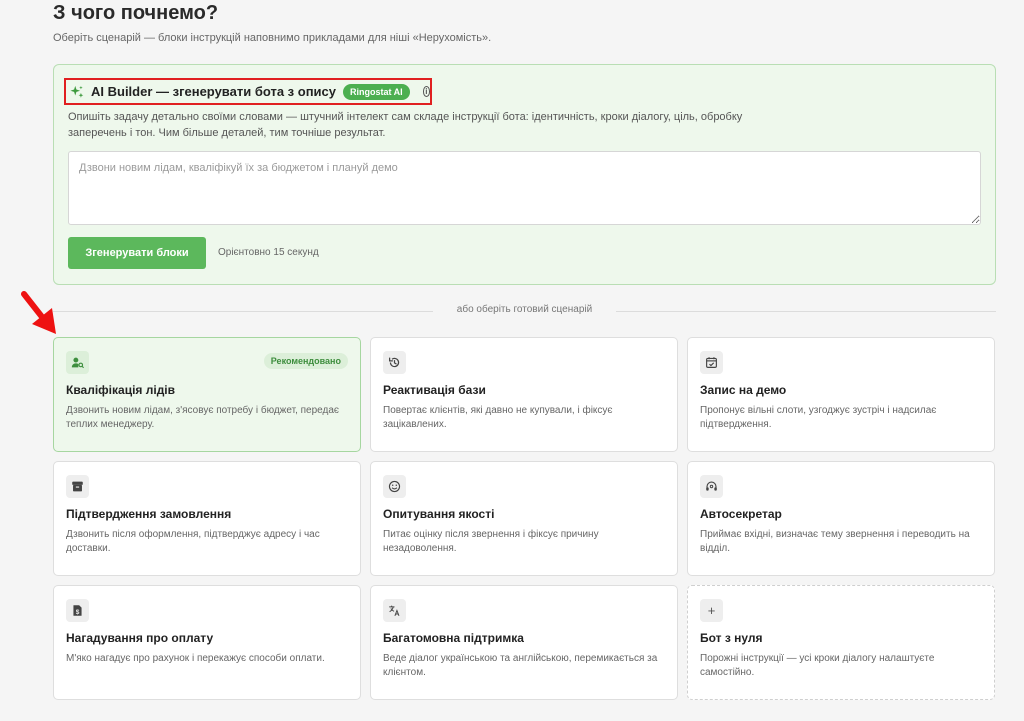 The height and width of the screenshot is (721, 1024). I want to click on scenario-divider: або оберіть готовий сценарій, so click(524, 311).